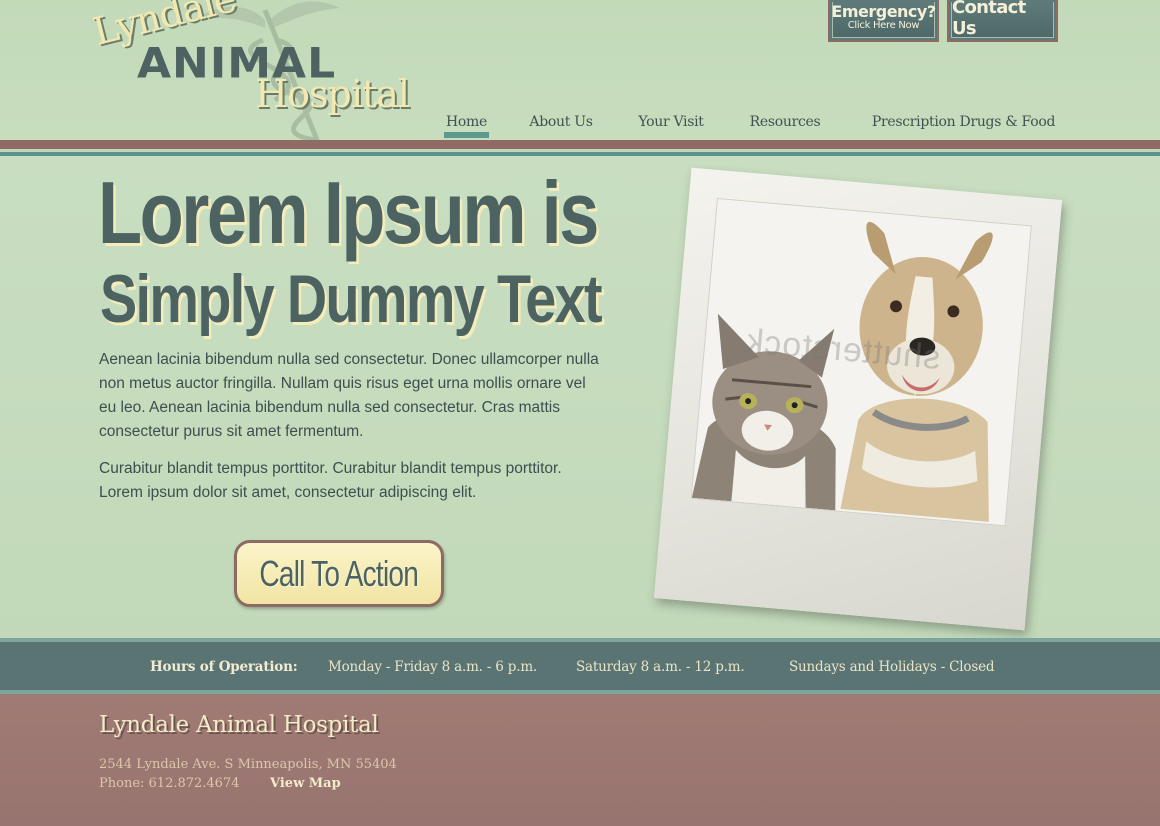 This screenshot has width=1160, height=826. What do you see at coordinates (332, 94) in the screenshot?
I see `logo-text-hospital: Hospital` at bounding box center [332, 94].